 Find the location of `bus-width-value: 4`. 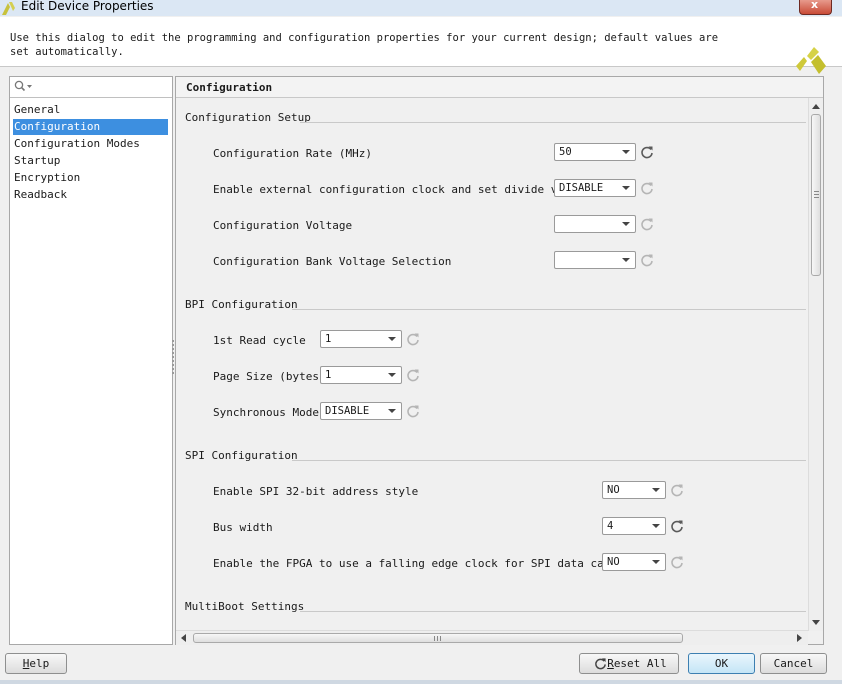

bus-width-value: 4 is located at coordinates (610, 526).